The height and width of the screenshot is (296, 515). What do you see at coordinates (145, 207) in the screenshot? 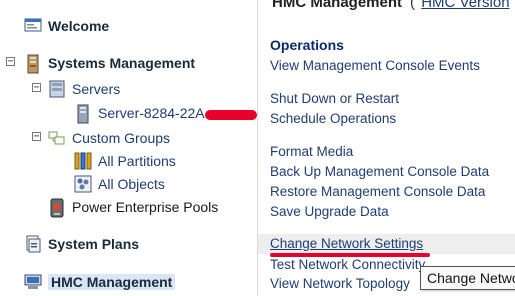
I see `nav-power-enterprise-pools-label: Power Enterprise Pools` at bounding box center [145, 207].